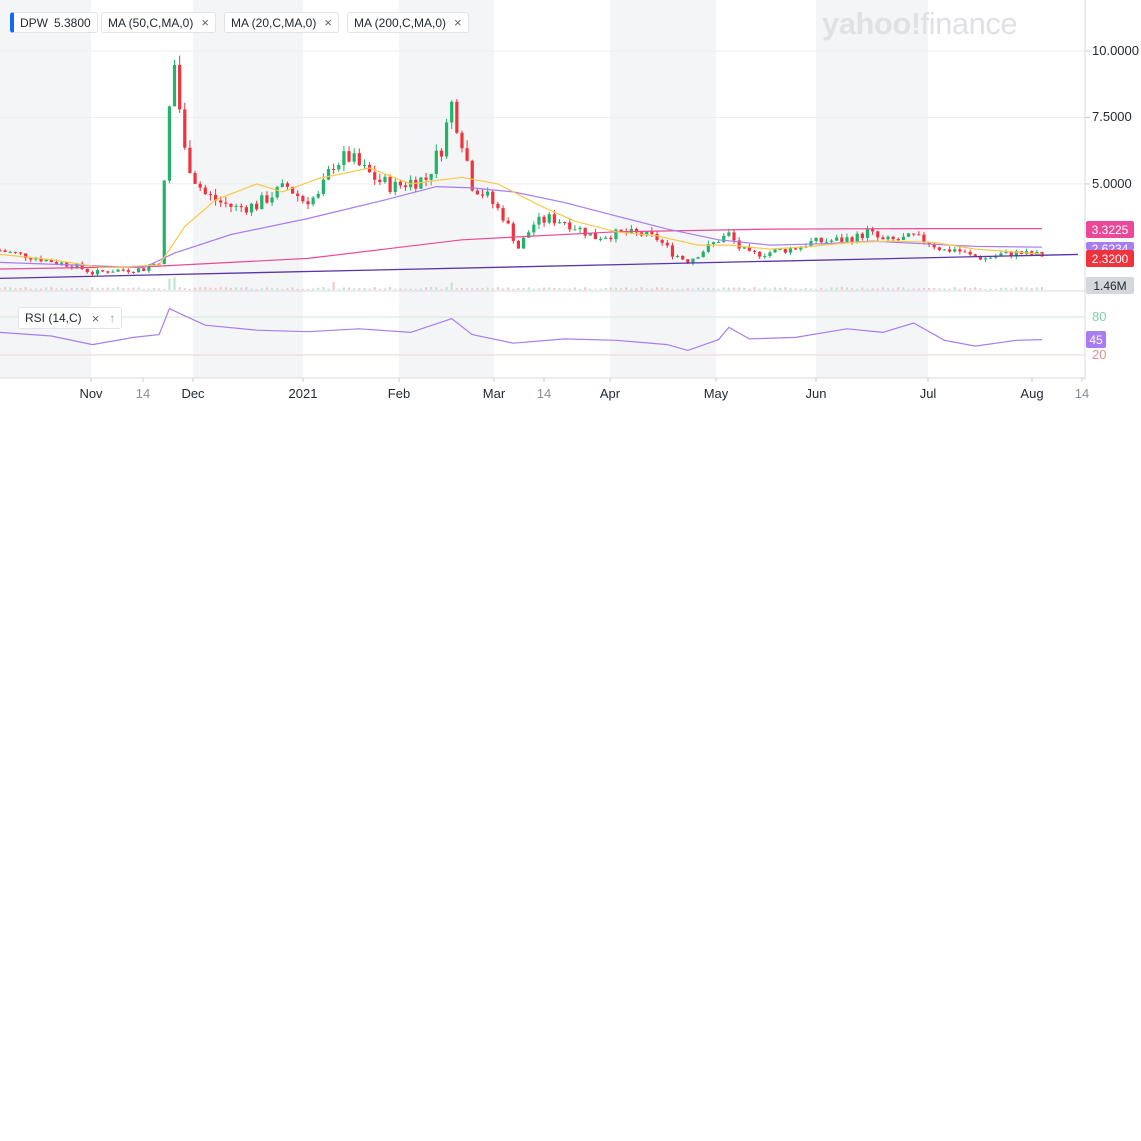 This screenshot has height=1141, width=1141. Describe the element at coordinates (54, 22) in the screenshot. I see `ticker-pill: DPW 5.3800` at that location.